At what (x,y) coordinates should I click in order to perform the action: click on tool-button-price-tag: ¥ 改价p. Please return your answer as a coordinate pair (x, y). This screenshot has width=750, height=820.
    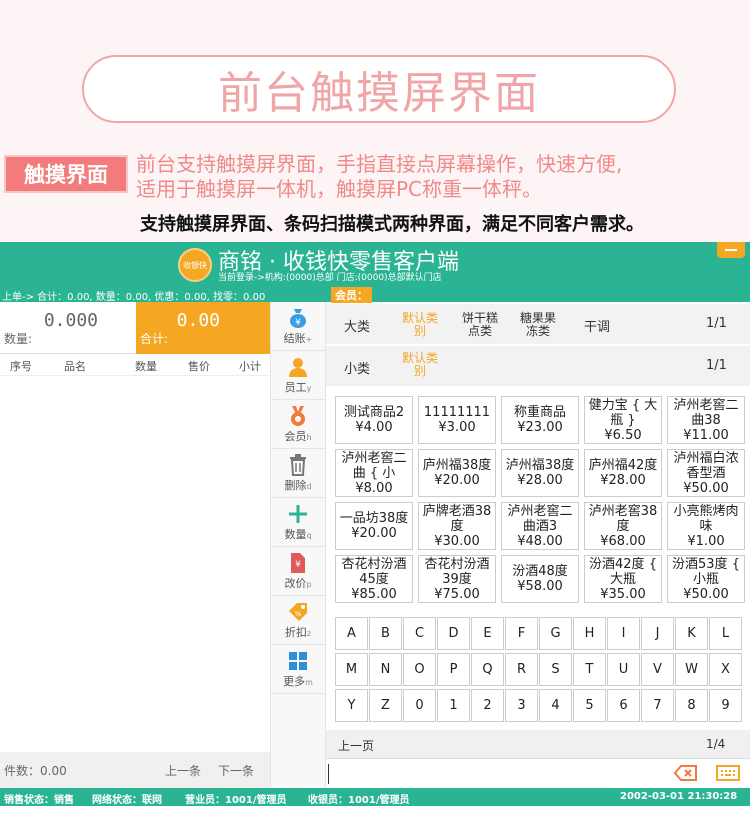
    Looking at the image, I should click on (298, 571).